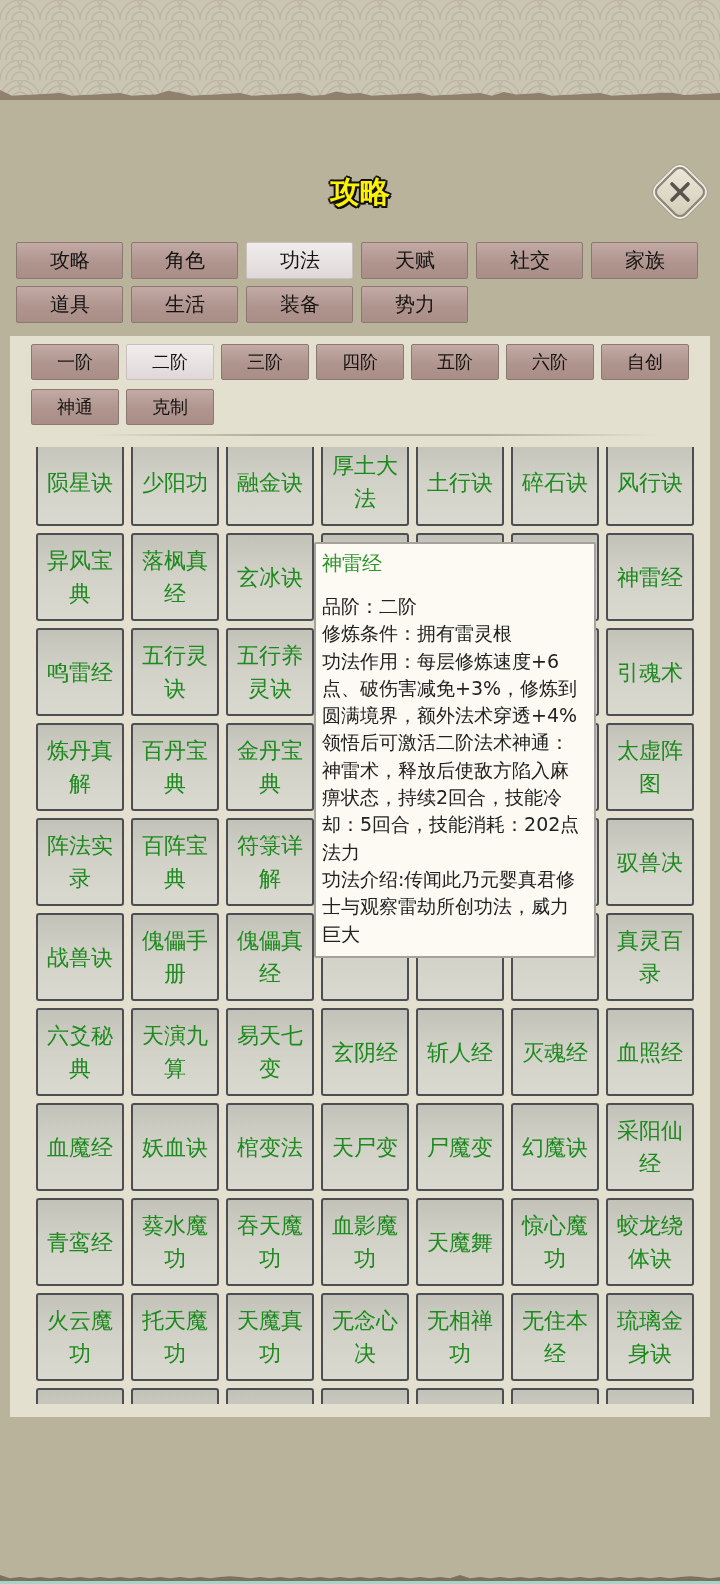 The width and height of the screenshot is (720, 1584). Describe the element at coordinates (417, 634) in the screenshot. I see `tooltip-text: 修炼条件：拥有雷灵根` at that location.